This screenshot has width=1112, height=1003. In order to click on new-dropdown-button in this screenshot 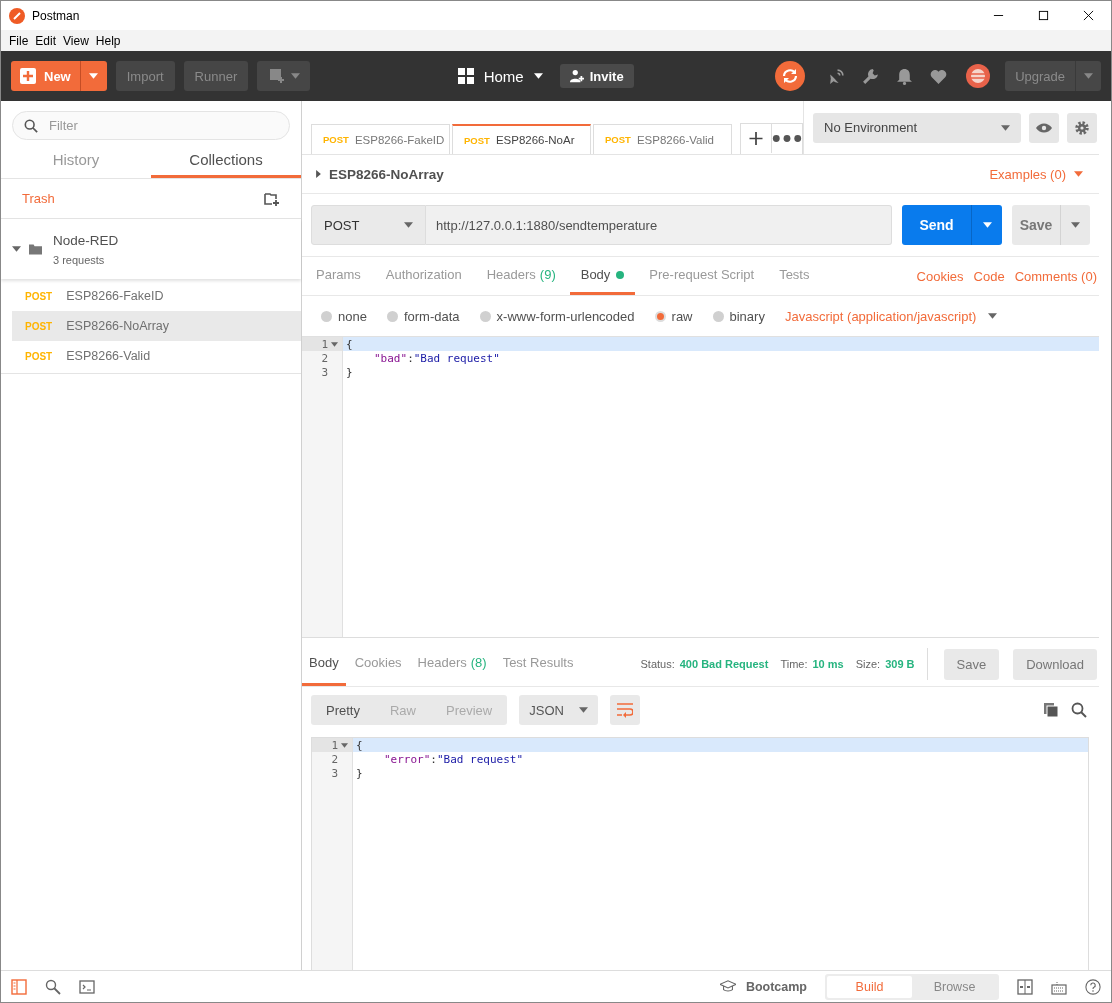, I will do `click(93, 76)`.